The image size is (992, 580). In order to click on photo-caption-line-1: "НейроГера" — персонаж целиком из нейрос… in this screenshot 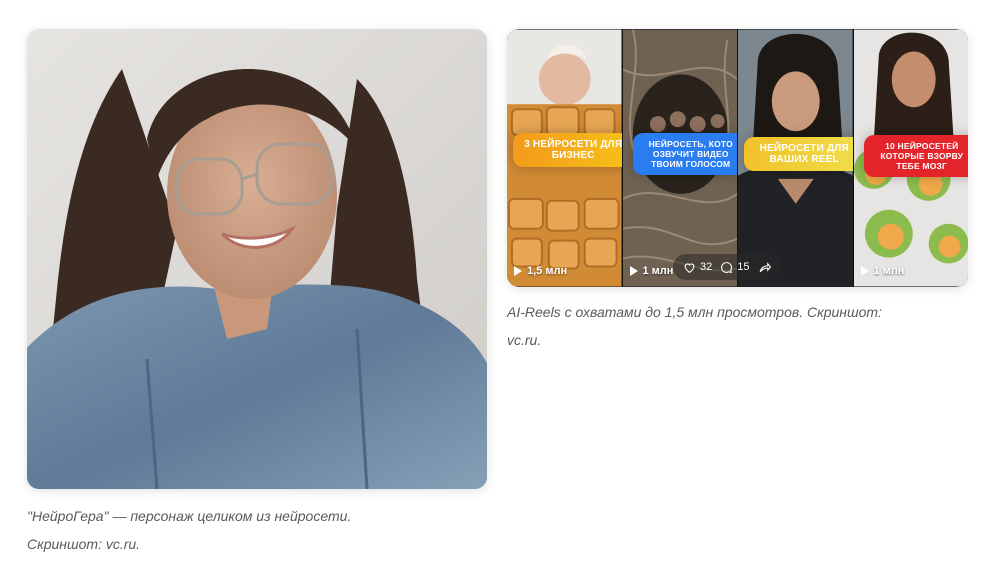, I will do `click(189, 516)`.